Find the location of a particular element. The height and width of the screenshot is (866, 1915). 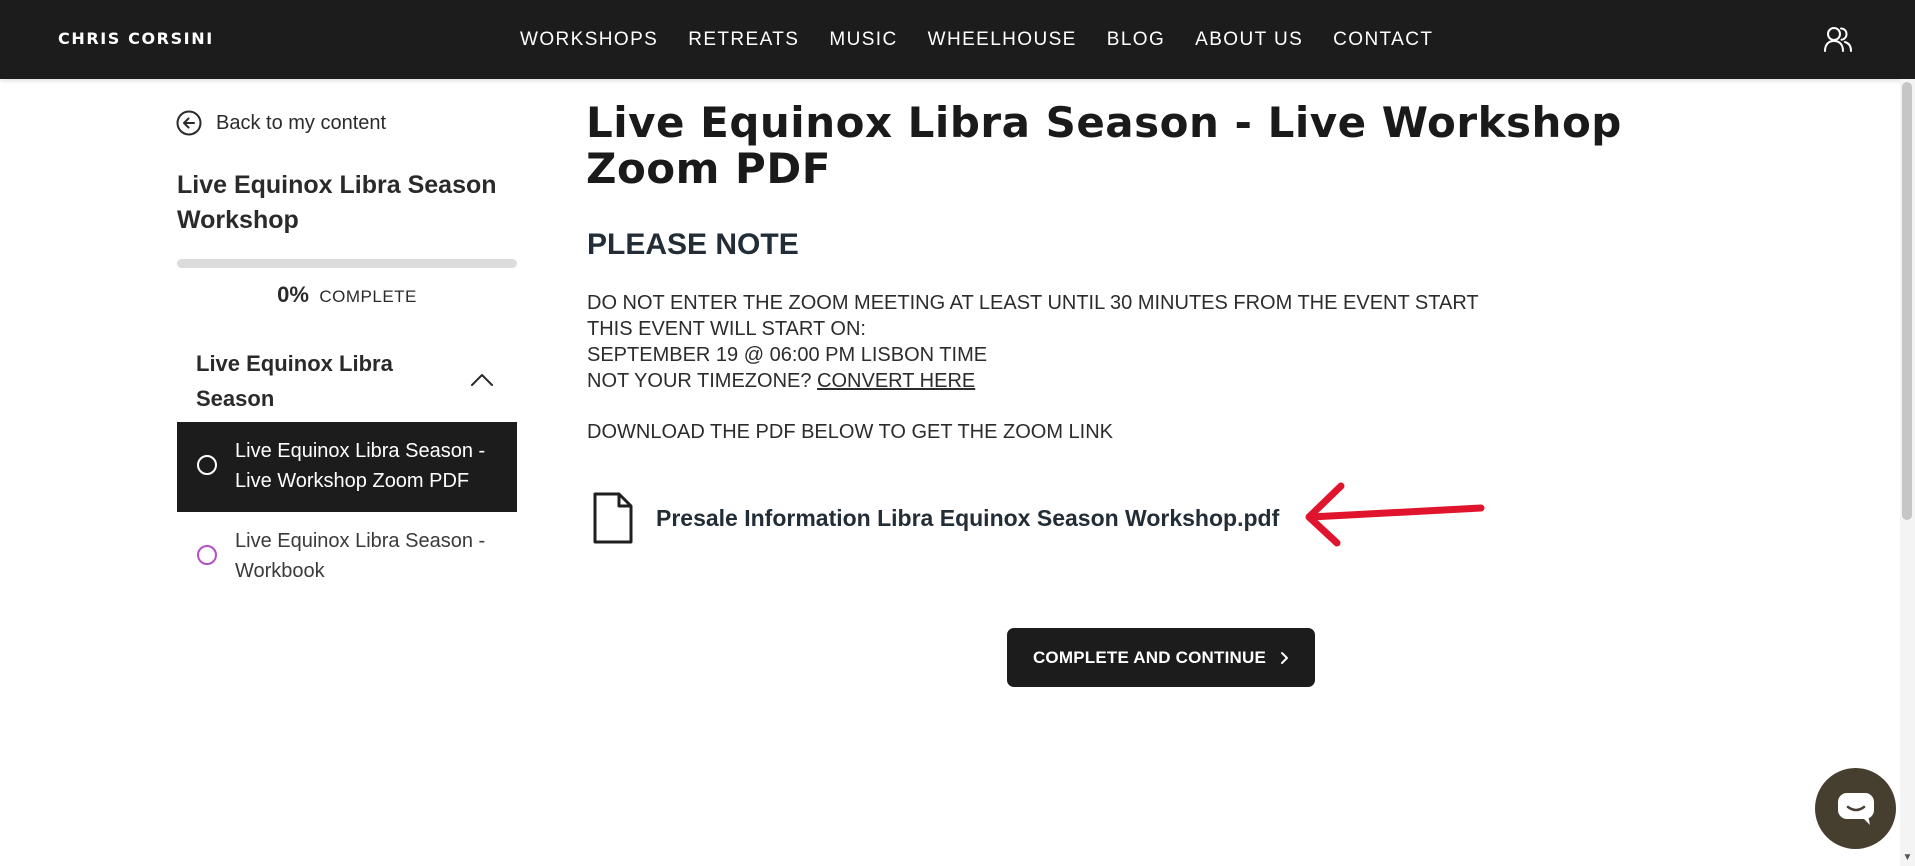

nav-item-music: MUSIC is located at coordinates (863, 40).